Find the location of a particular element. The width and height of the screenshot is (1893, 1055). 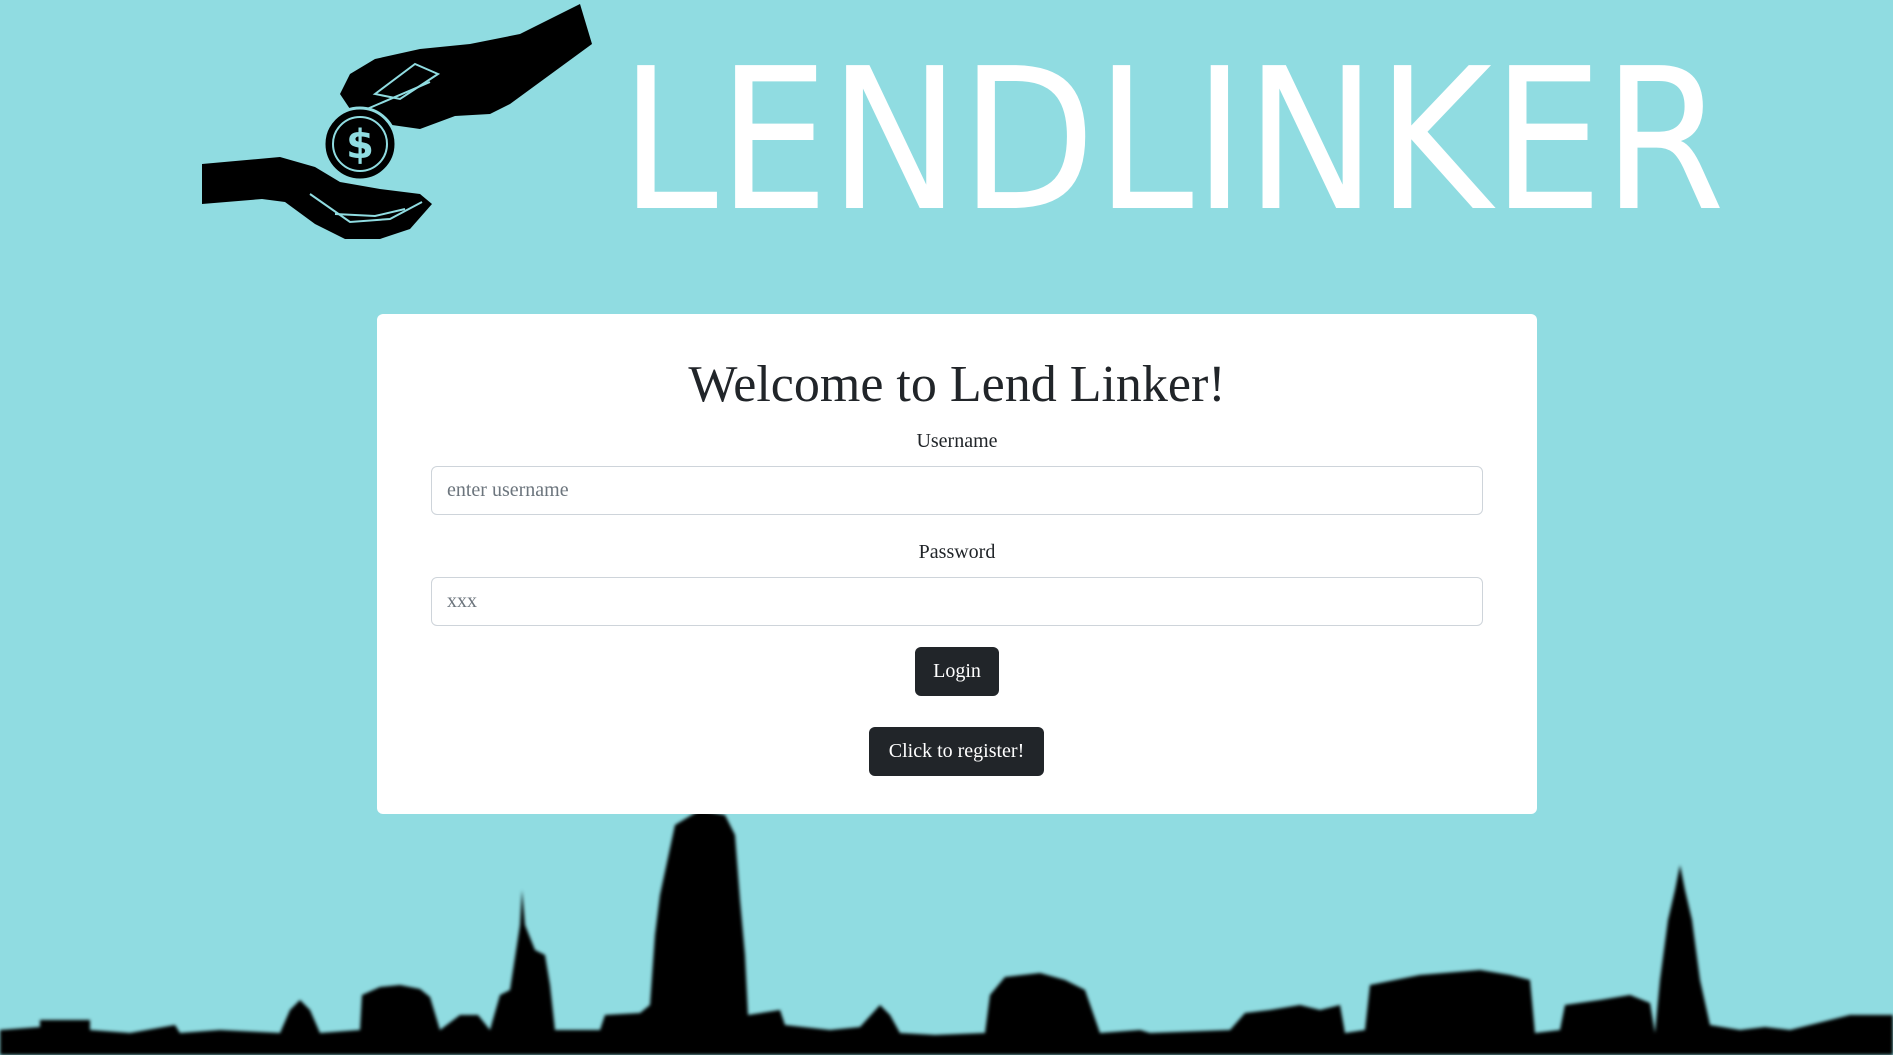

brand-name: LENDLINKER is located at coordinates (1172, 130).